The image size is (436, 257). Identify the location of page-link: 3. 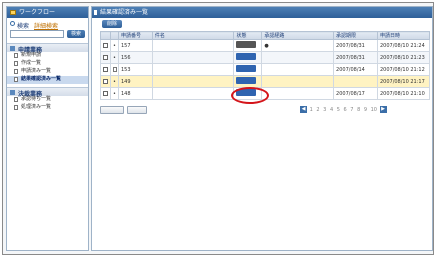
(324, 110).